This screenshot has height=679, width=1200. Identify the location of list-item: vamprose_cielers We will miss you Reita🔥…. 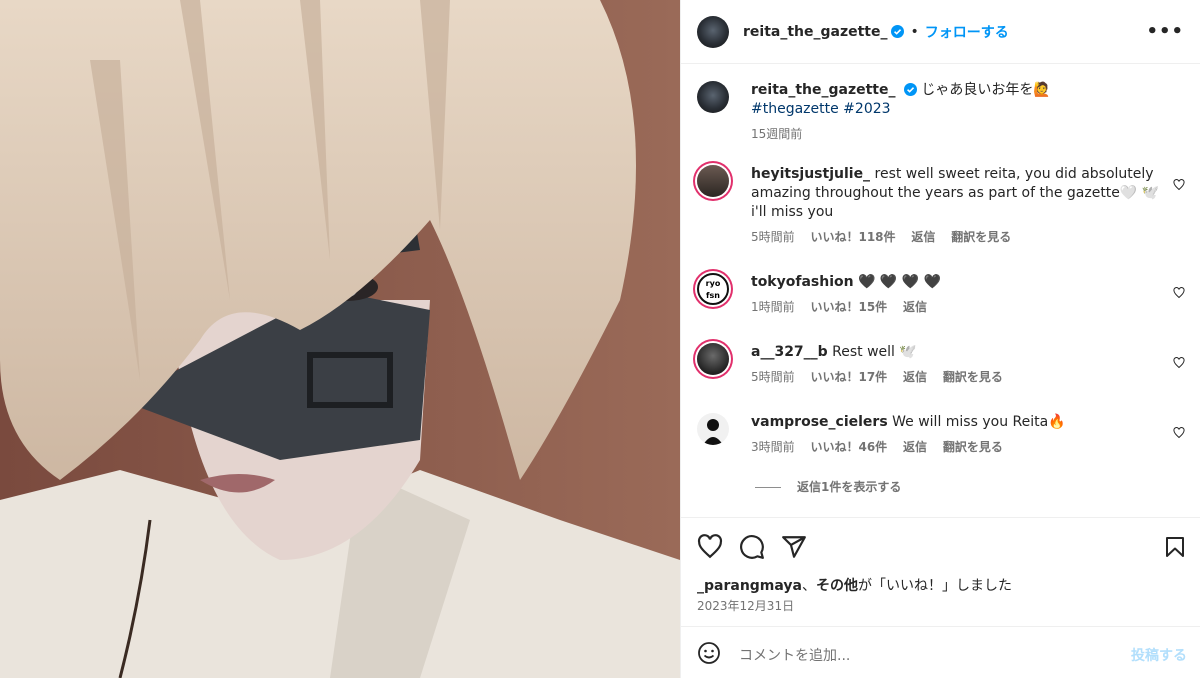
(941, 435).